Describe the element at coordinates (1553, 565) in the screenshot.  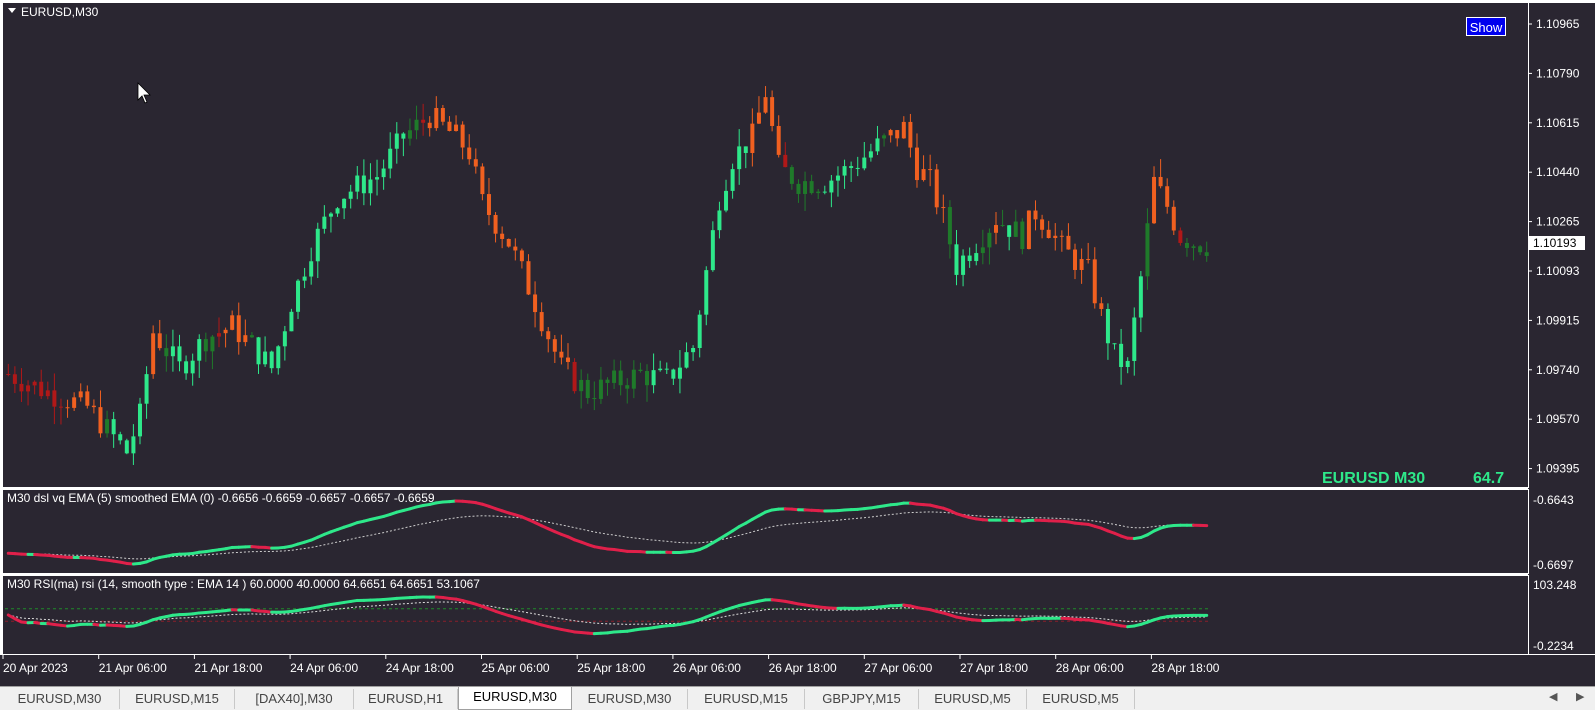
I see `indicator1-scale-bottom: -0.6697` at that location.